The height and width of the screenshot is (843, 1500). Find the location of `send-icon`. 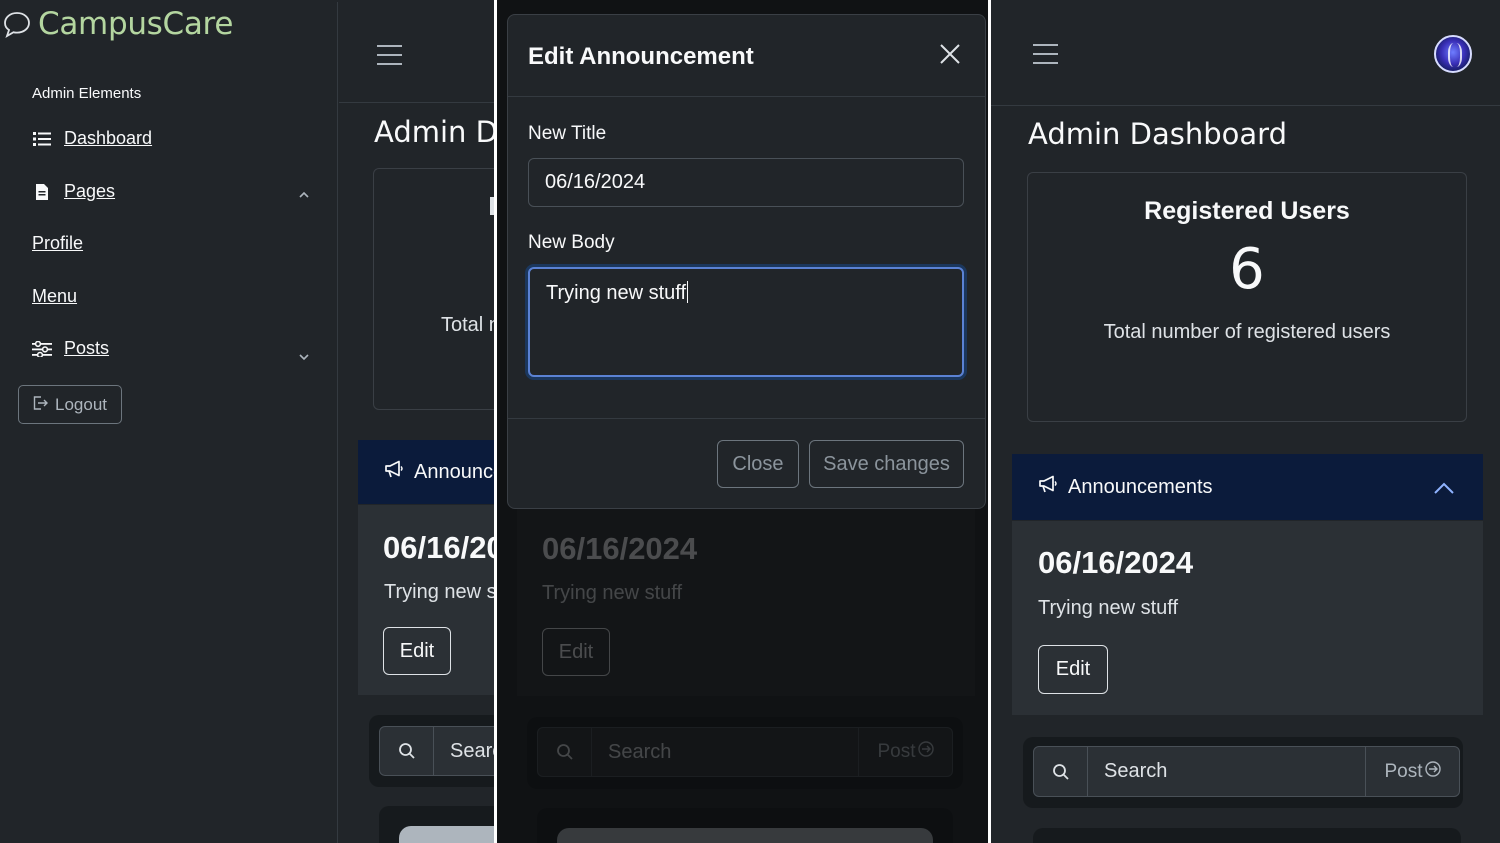

send-icon is located at coordinates (1432, 771).